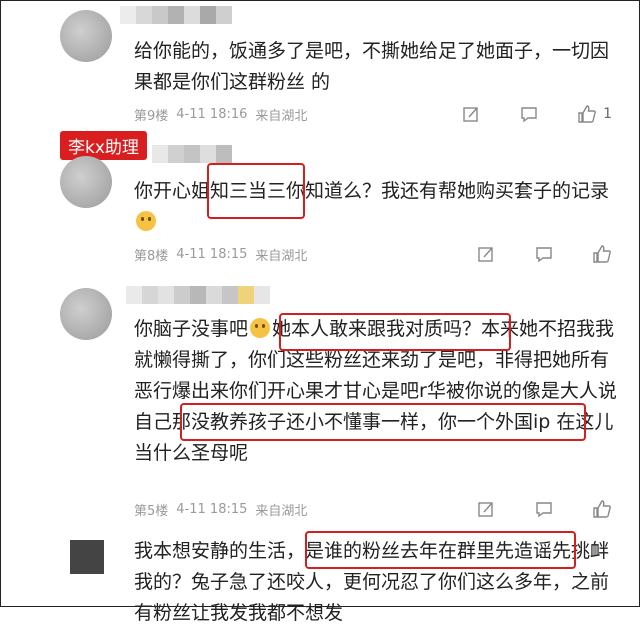  I want to click on highlighted-text: 知三当三, so click(248, 191).